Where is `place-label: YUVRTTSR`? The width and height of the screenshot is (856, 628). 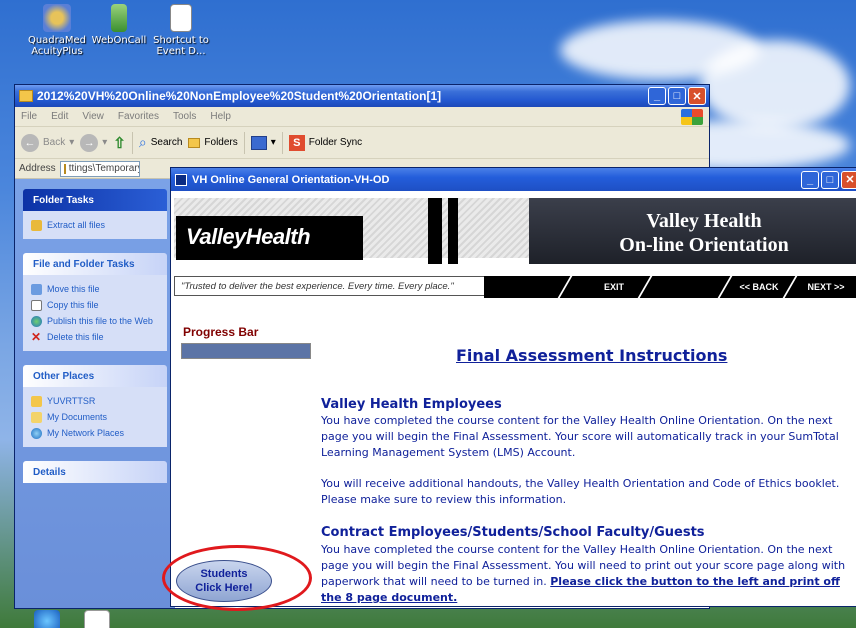
place-label: YUVRTTSR is located at coordinates (71, 401).